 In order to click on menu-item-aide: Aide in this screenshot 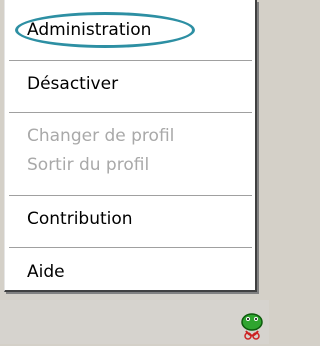, I will do `click(46, 272)`.